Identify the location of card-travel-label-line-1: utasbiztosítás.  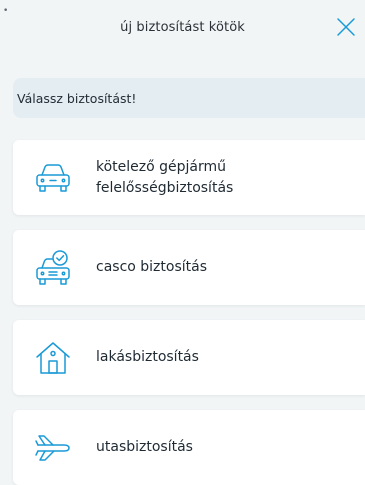
(144, 447).